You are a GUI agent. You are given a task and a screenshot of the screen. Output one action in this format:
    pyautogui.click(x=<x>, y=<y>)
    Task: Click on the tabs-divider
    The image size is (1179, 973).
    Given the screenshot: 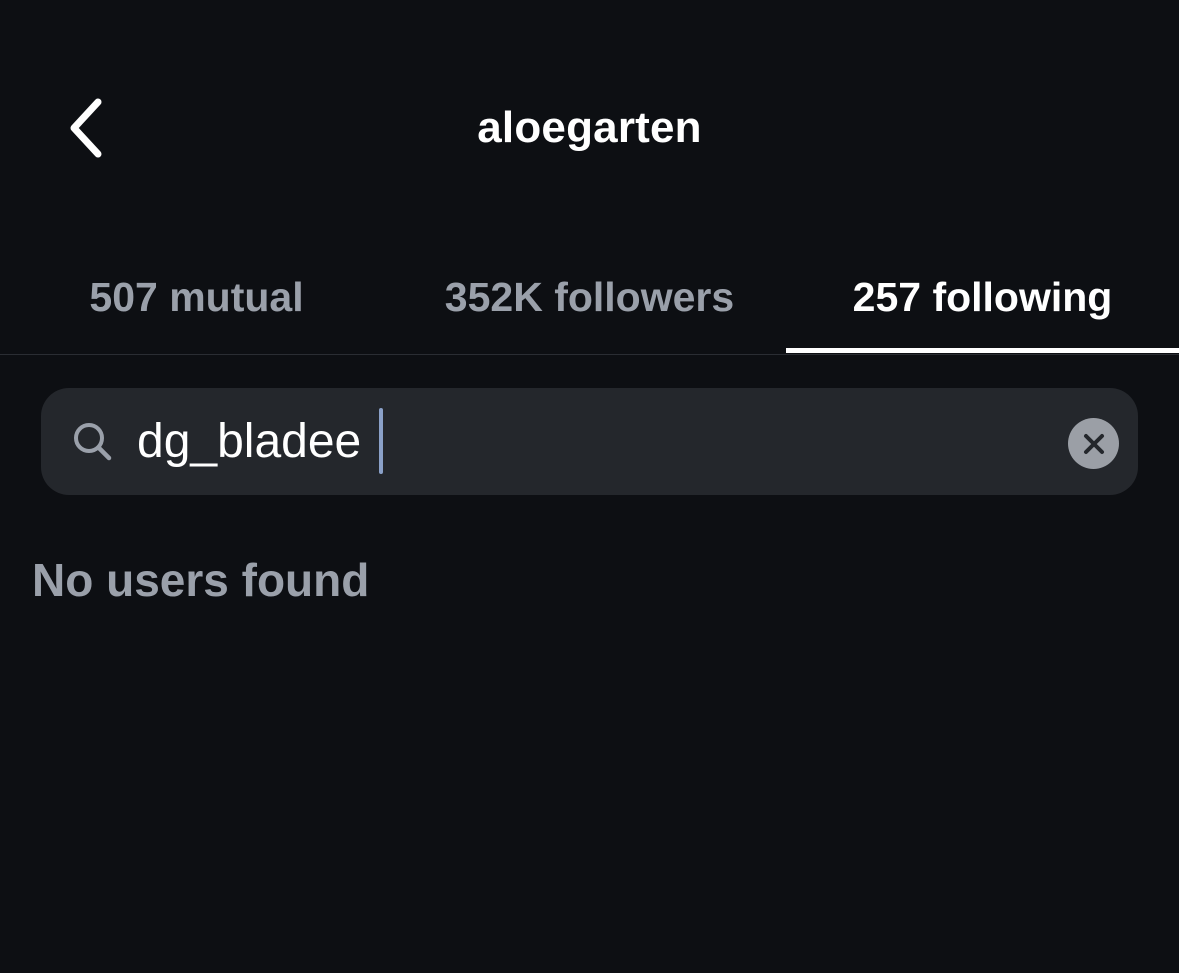 What is the action you would take?
    pyautogui.click(x=589, y=354)
    